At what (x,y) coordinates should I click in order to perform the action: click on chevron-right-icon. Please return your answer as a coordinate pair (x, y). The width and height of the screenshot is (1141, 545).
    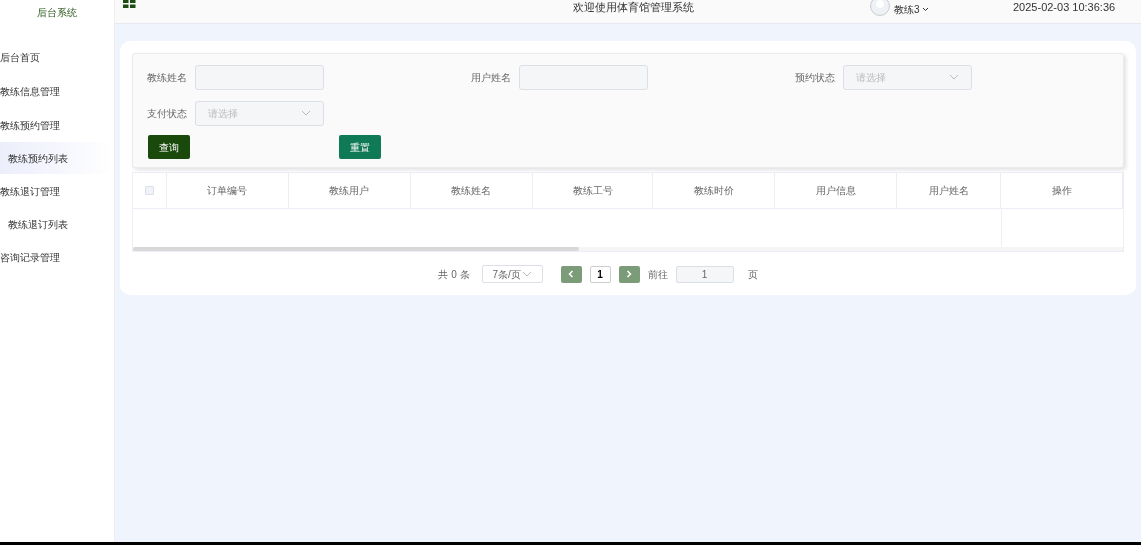
    Looking at the image, I should click on (629, 274).